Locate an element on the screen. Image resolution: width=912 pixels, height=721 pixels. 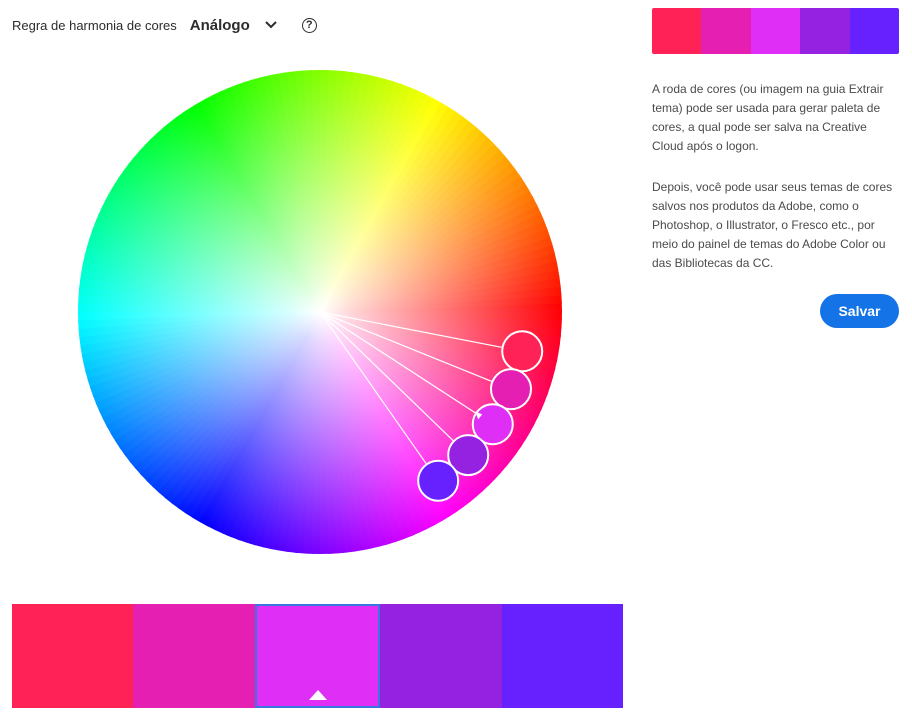
harmony-rule-bar: Regra de harmonia de cores Análogo ? is located at coordinates (164, 25).